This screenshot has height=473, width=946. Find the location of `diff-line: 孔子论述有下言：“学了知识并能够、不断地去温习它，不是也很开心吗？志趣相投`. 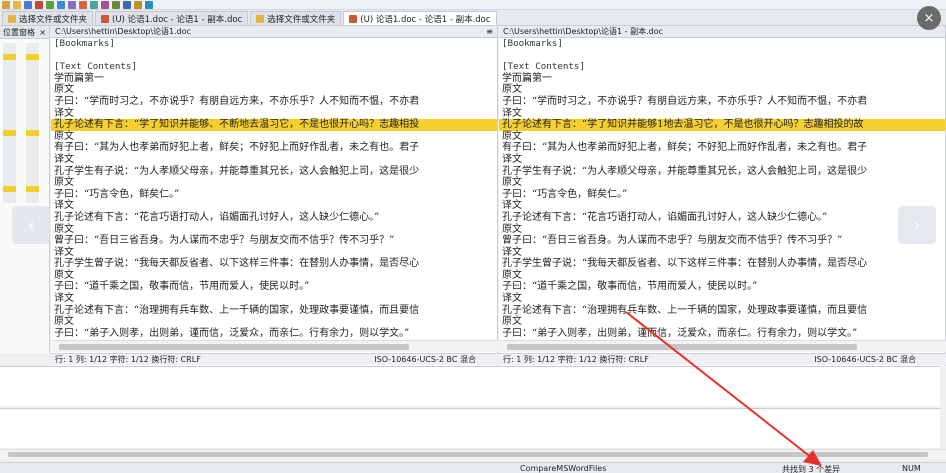

diff-line: 孔子论述有下言：“学了知识并能够、不断地去温习它，不是也很开心吗？志趣相投 is located at coordinates (274, 125).